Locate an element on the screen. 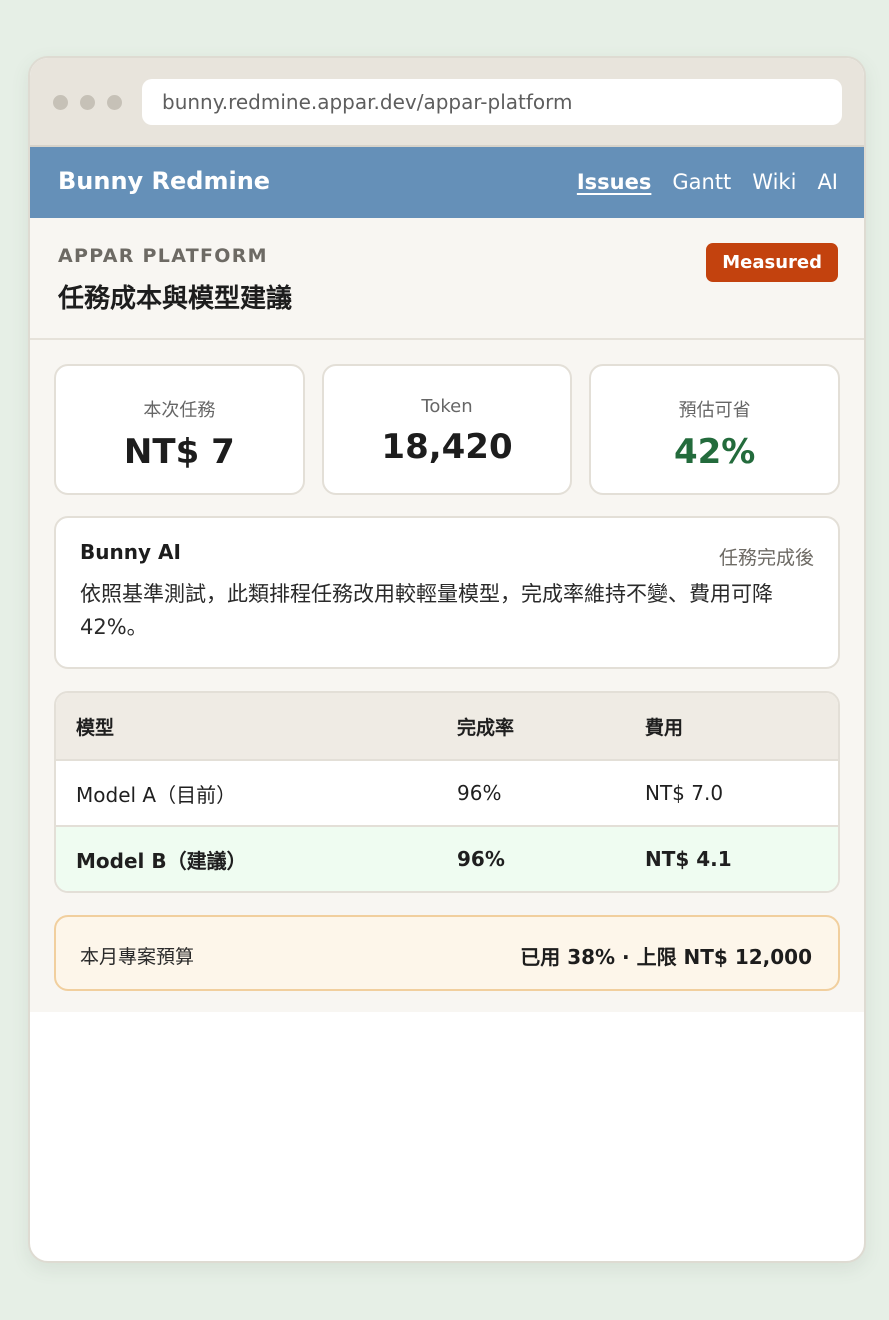  project-name: APPAR PLATFORM is located at coordinates (163, 256).